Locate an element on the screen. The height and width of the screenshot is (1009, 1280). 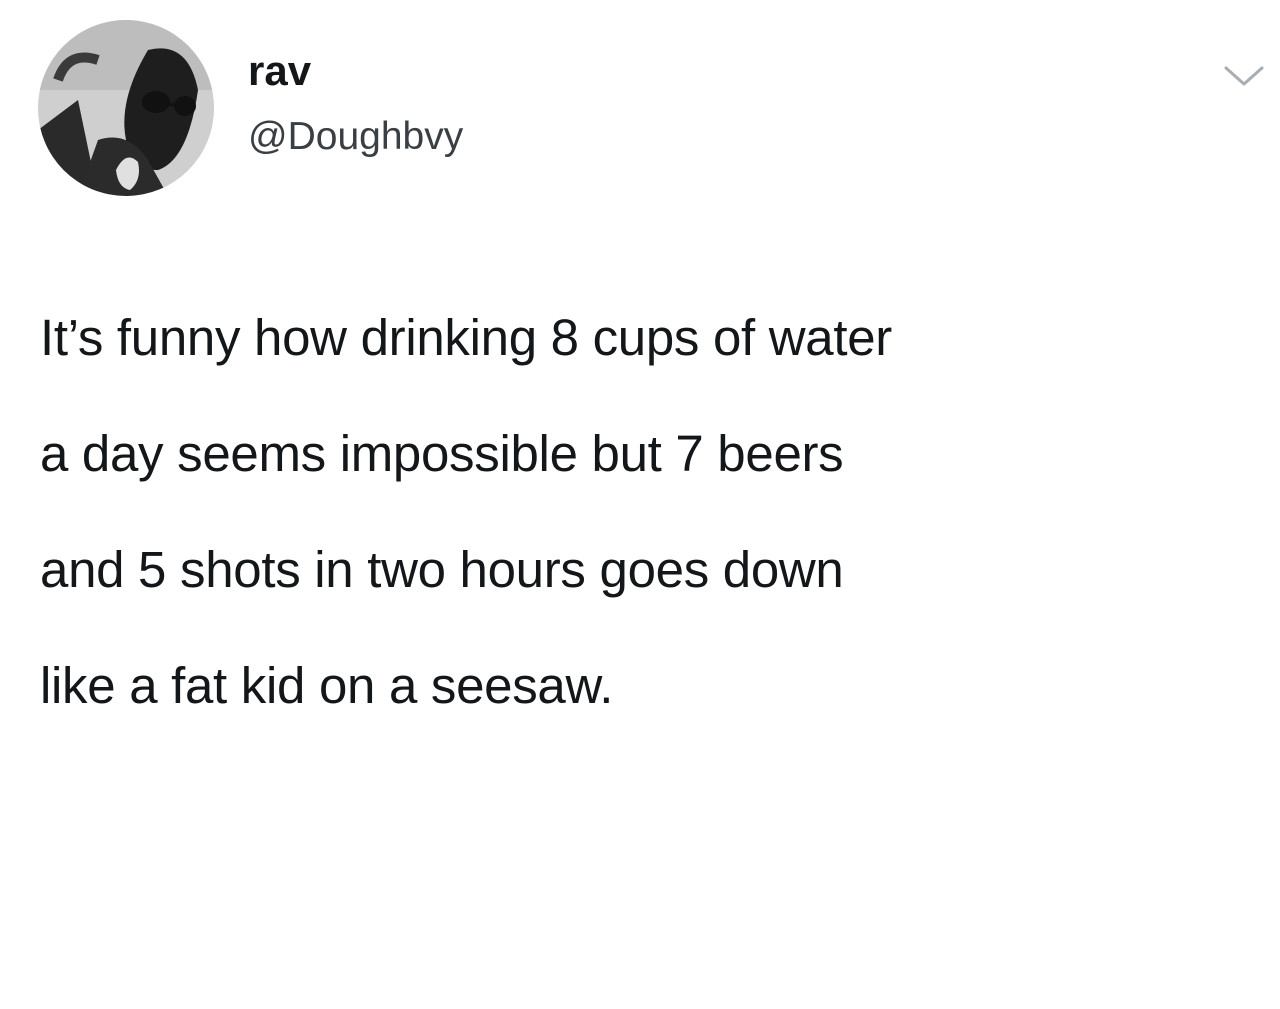
author-handle: @Doughbvy is located at coordinates (355, 136).